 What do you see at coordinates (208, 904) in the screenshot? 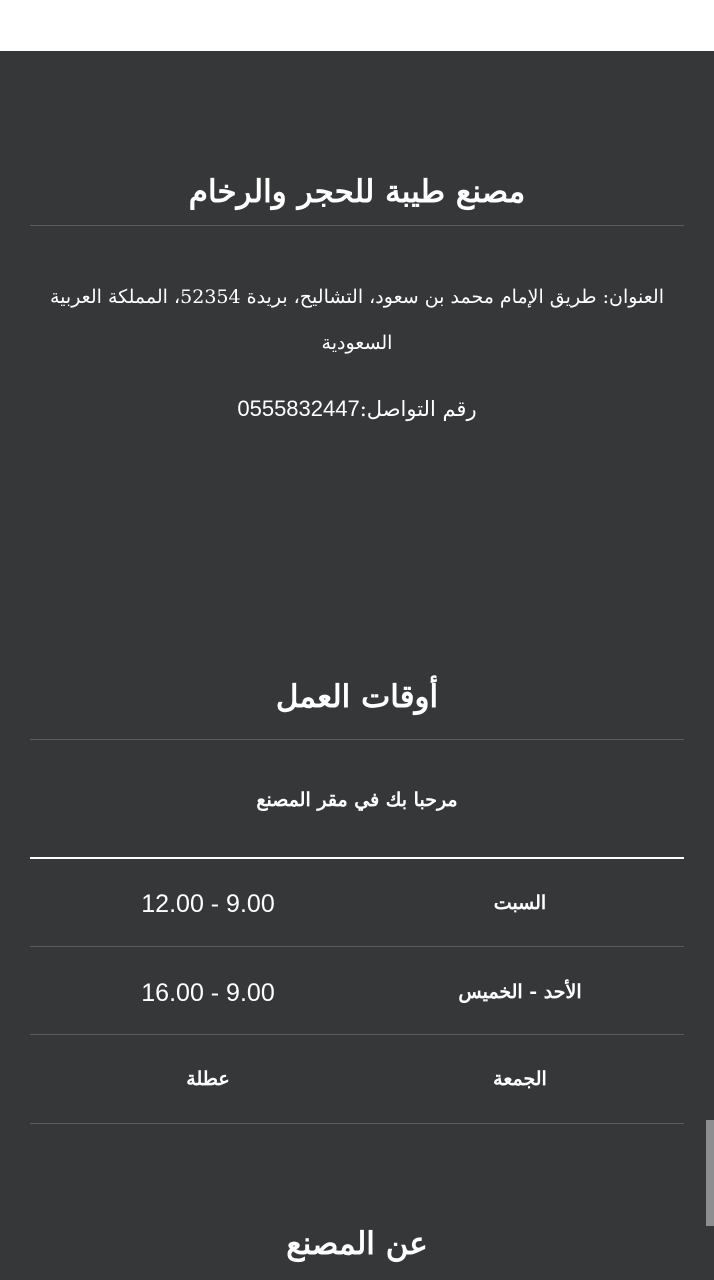
I see `time-cell: 12.00 - 9.00` at bounding box center [208, 904].